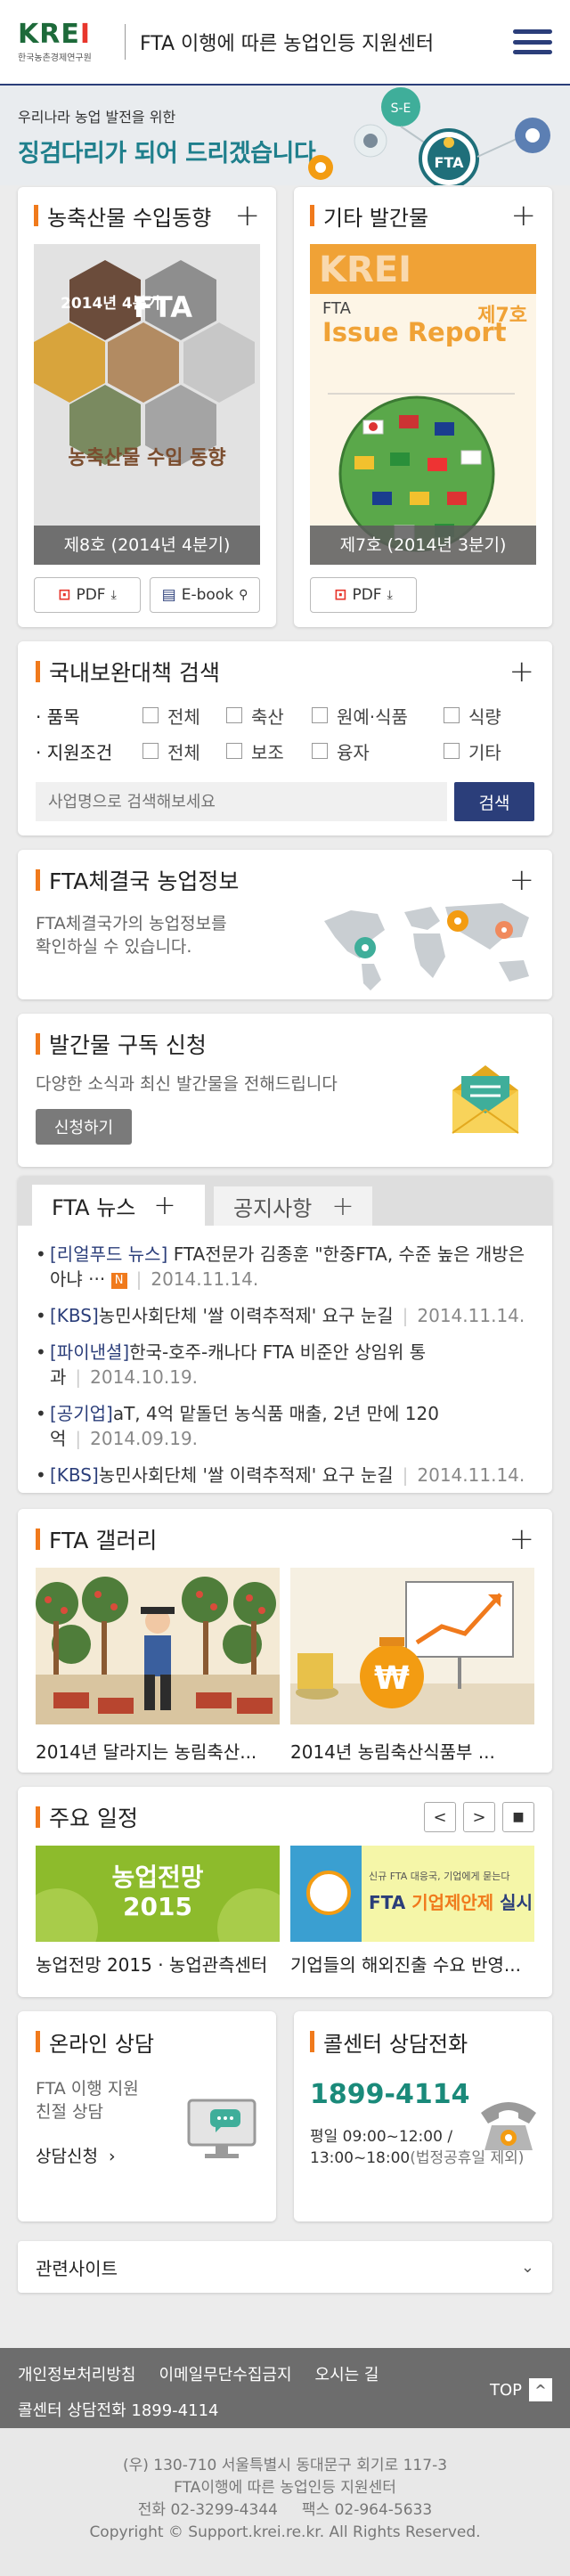 The height and width of the screenshot is (2576, 570). I want to click on footer-contact: 전화 02-3299-4344 팩스 02-964-5633, so click(285, 2510).